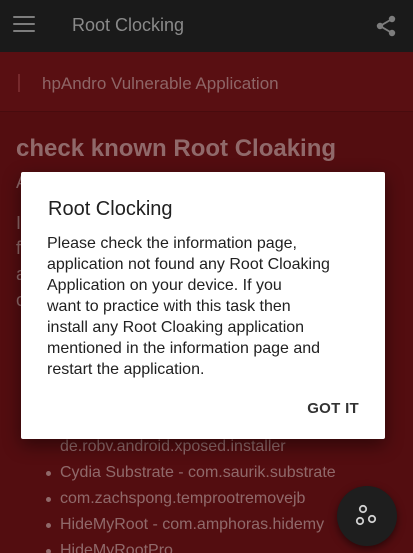 The width and height of the screenshot is (413, 553). I want to click on got-it-button: GOT IT, so click(333, 408).